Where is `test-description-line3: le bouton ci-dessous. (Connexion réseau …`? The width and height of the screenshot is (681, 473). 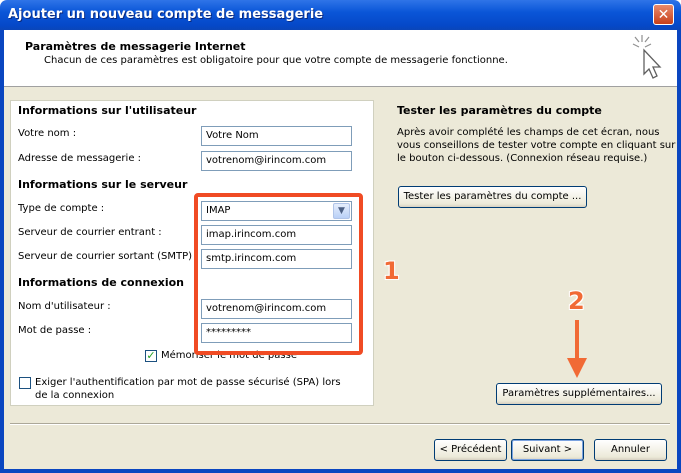 test-description-line3: le bouton ci-dessous. (Connexion réseau … is located at coordinates (522, 158).